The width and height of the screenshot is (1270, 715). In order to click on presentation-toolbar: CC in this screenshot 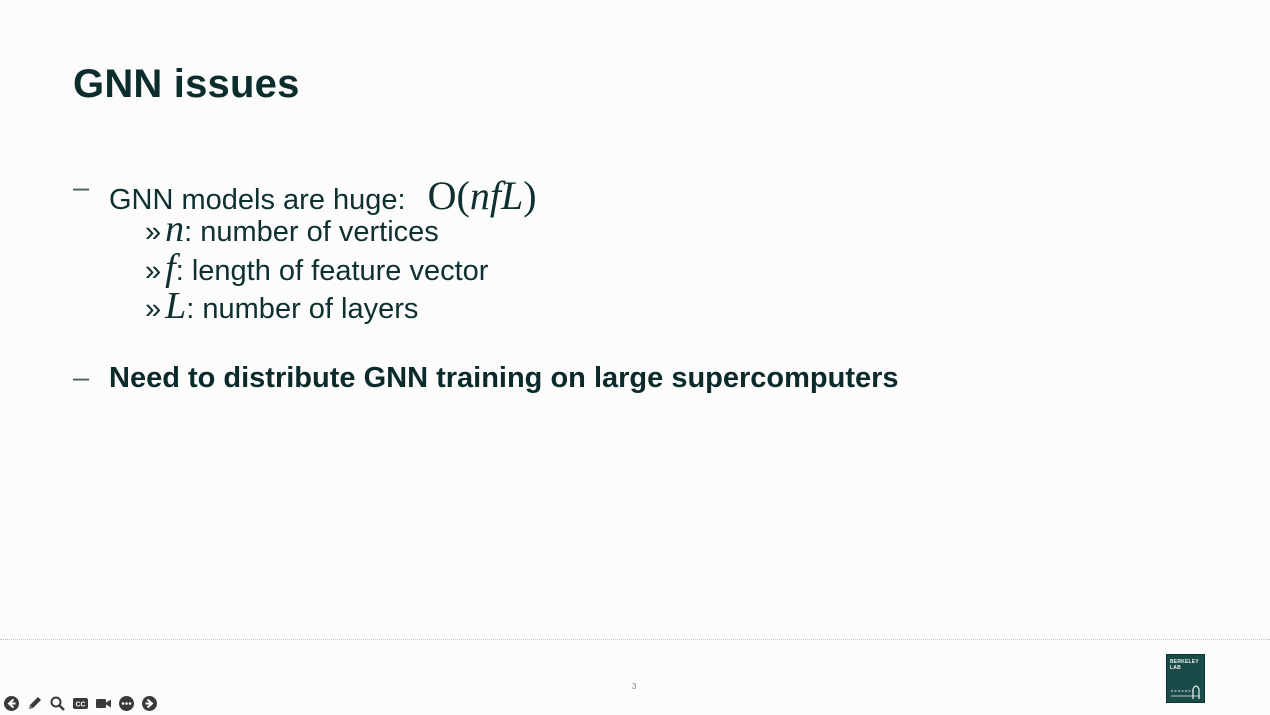, I will do `click(80, 703)`.